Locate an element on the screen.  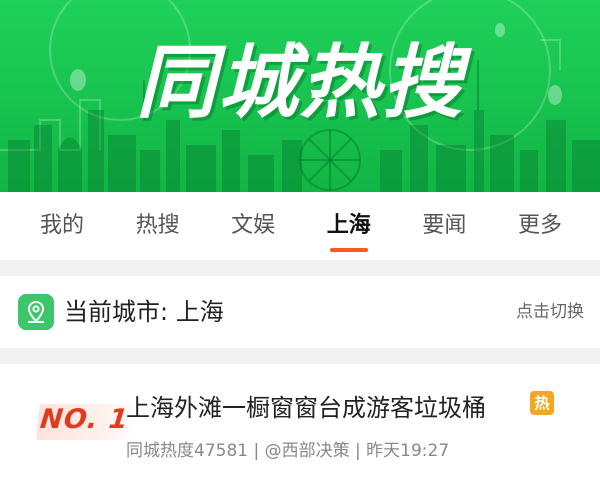
tab-label: 热搜 is located at coordinates (157, 225).